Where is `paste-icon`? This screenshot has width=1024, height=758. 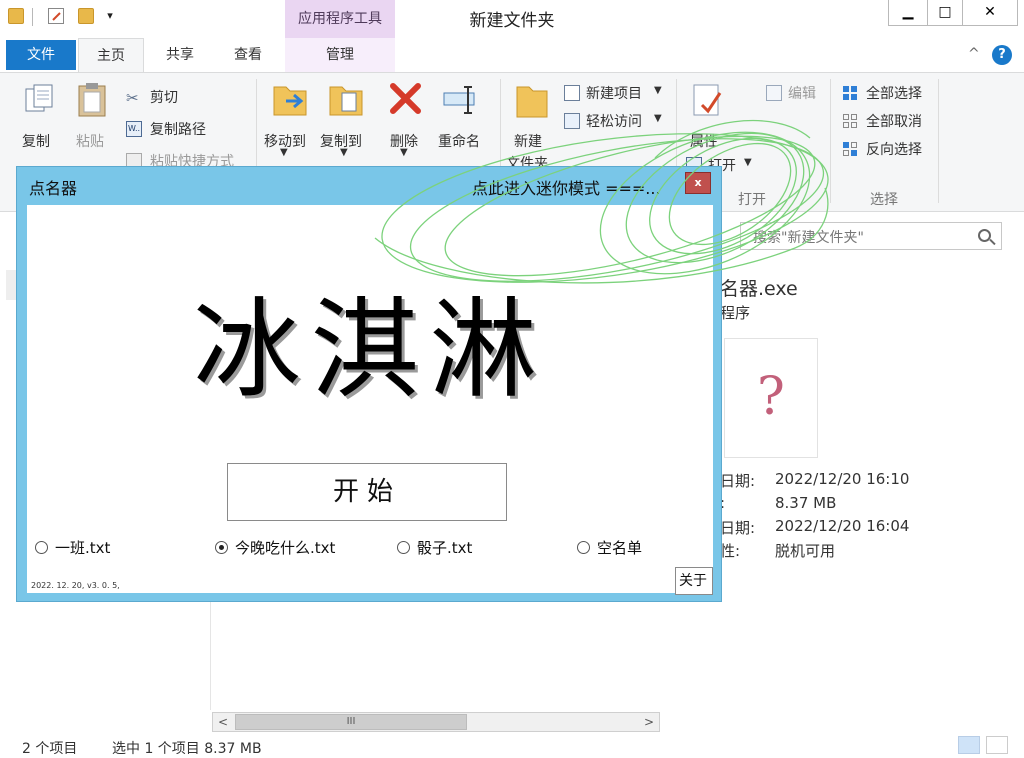
paste-icon is located at coordinates (93, 99).